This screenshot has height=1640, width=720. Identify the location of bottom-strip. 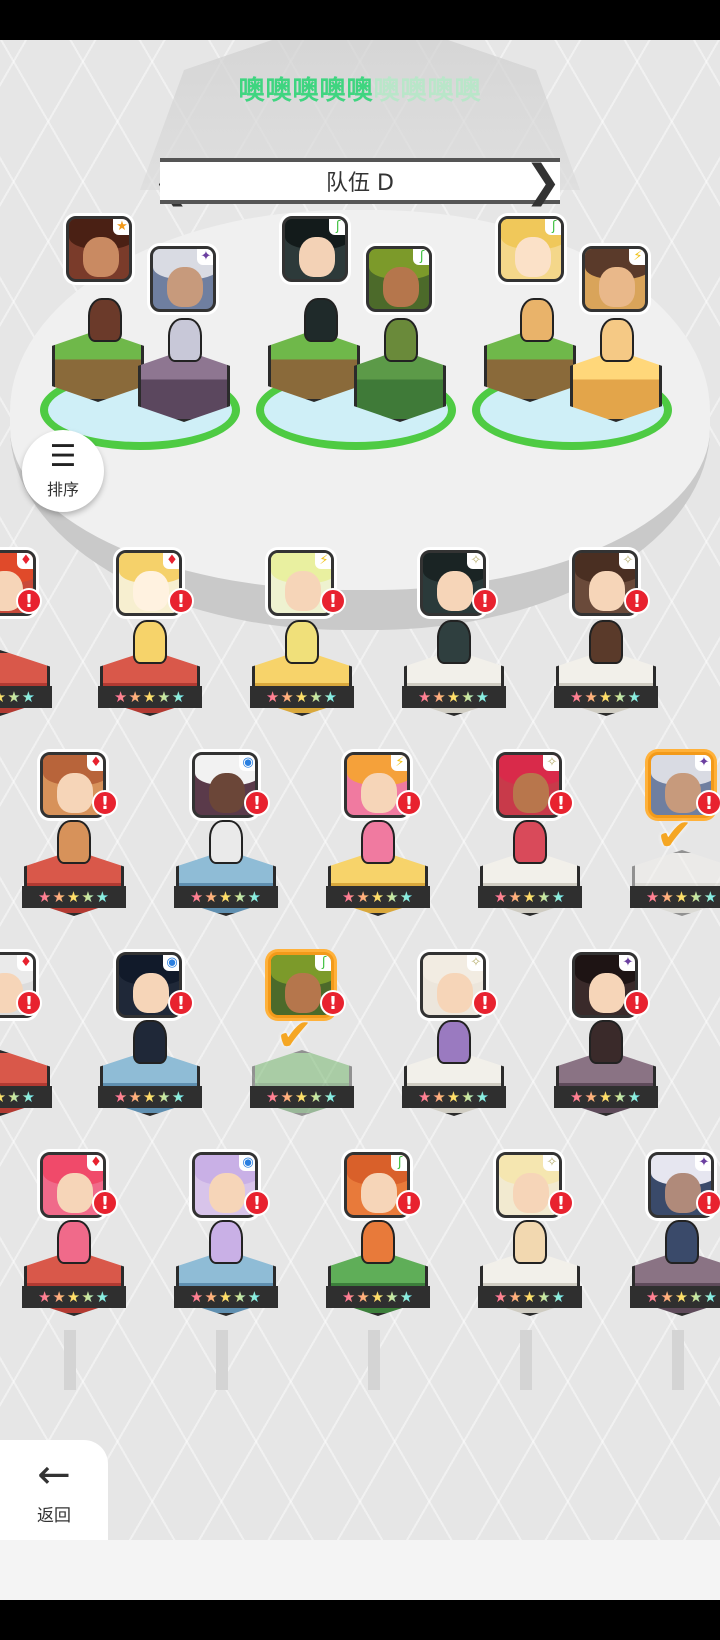
(360, 1570).